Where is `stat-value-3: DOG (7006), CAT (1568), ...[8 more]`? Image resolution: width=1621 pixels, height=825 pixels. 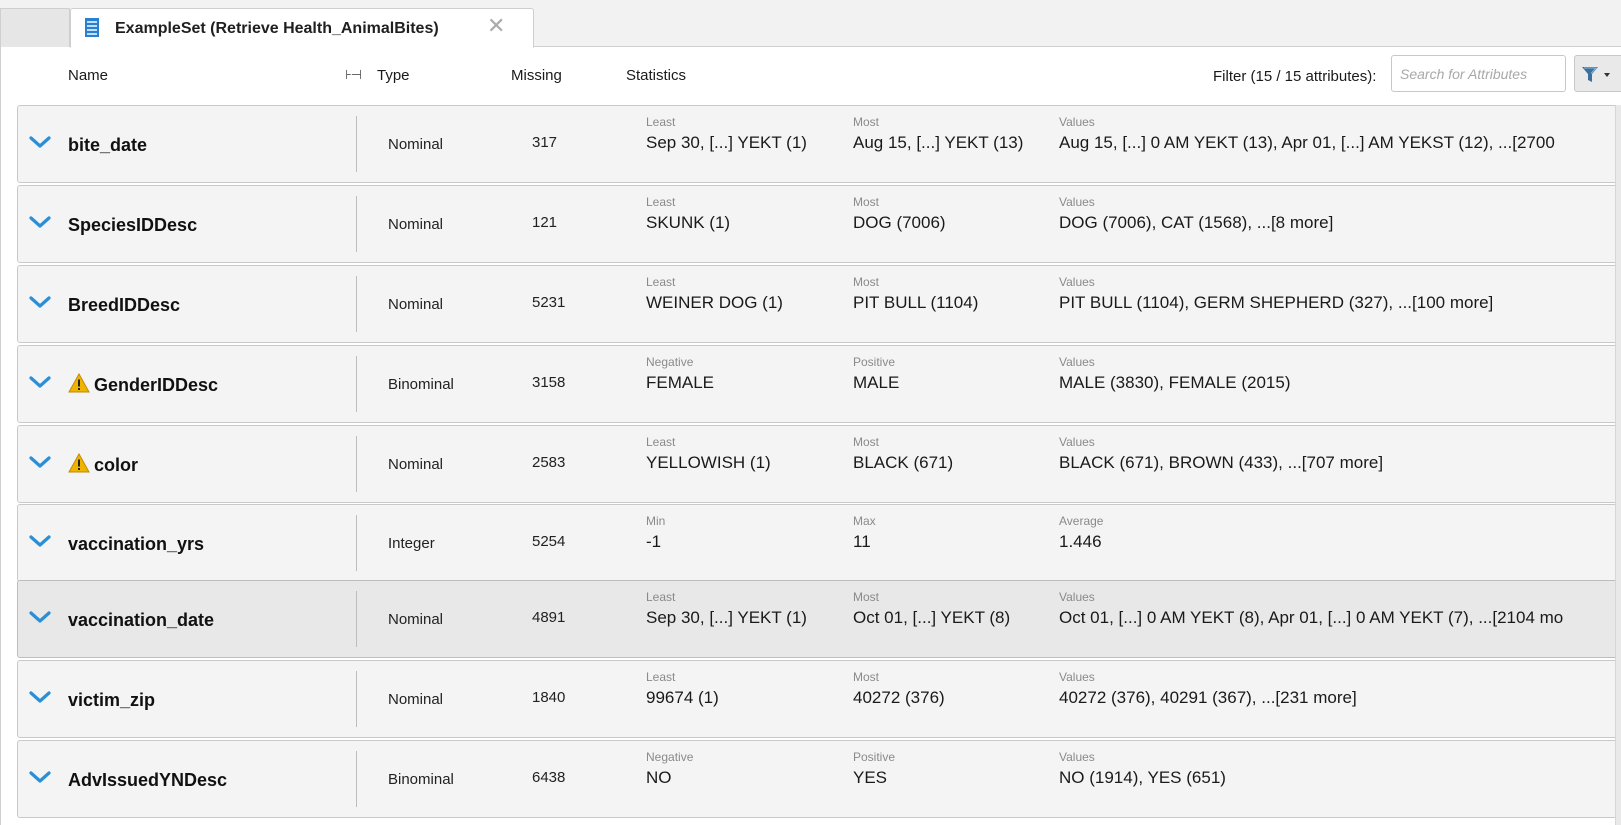
stat-value-3: DOG (7006), CAT (1568), ...[8 more] is located at coordinates (1196, 222).